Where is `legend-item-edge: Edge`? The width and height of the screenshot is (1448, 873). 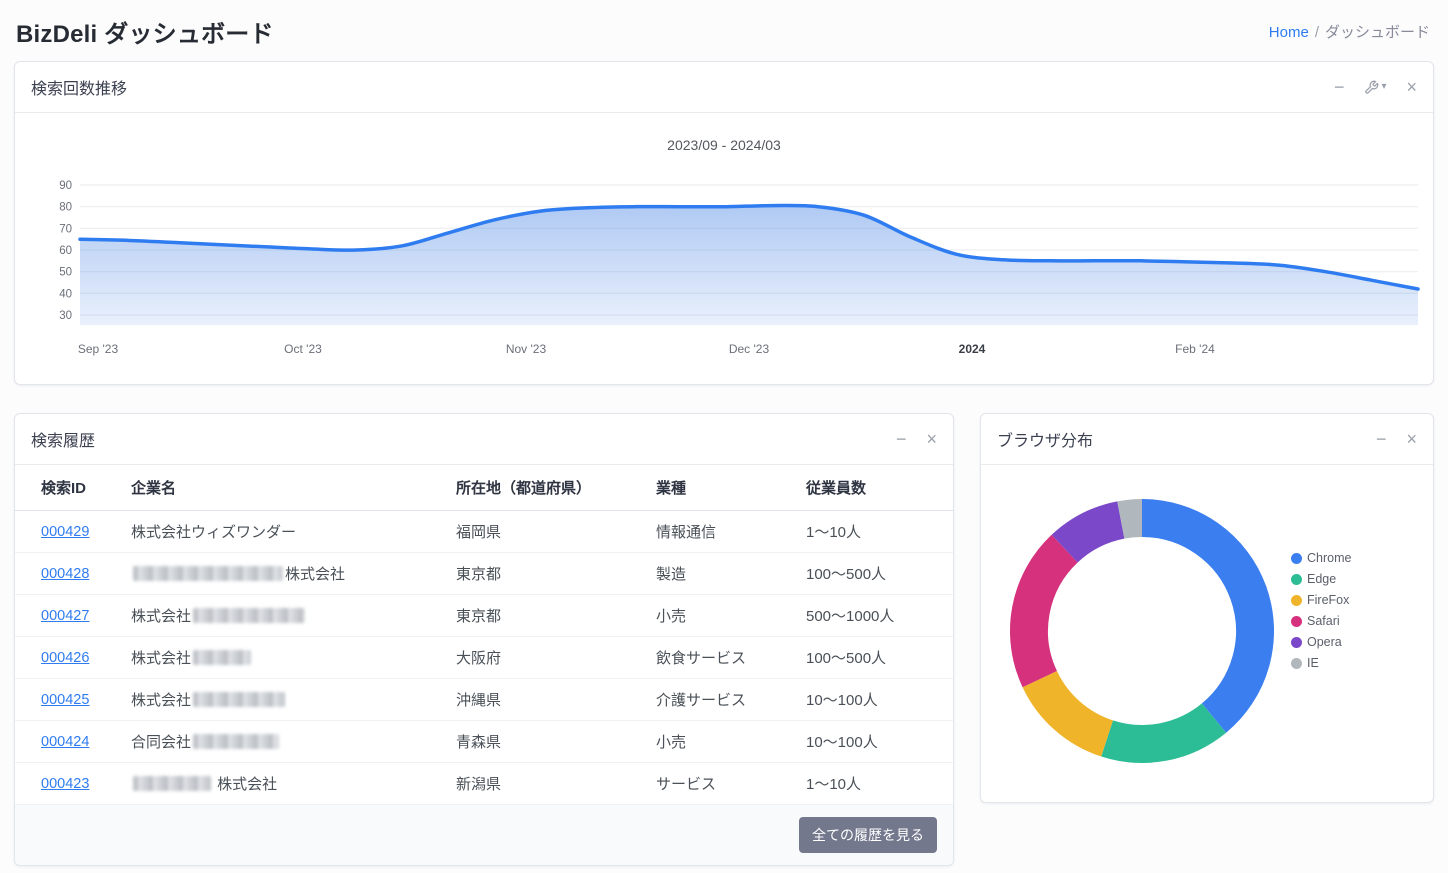 legend-item-edge: Edge is located at coordinates (1321, 579).